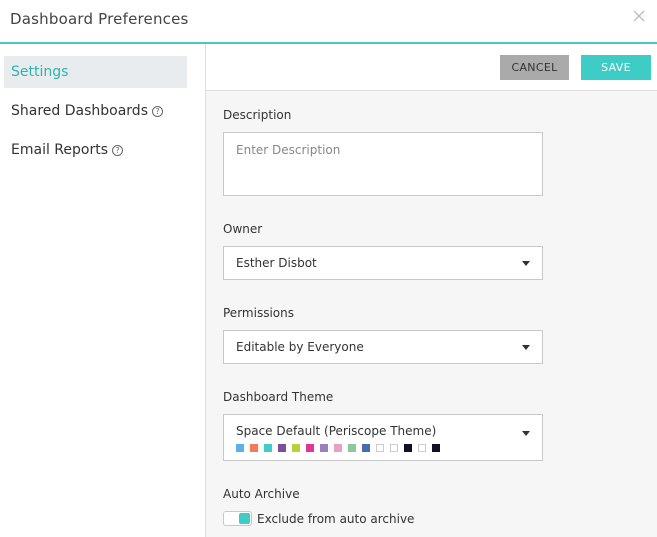 This screenshot has height=537, width=657. Describe the element at coordinates (328, 21) in the screenshot. I see `dialog-header: Dashboard Preferences` at that location.